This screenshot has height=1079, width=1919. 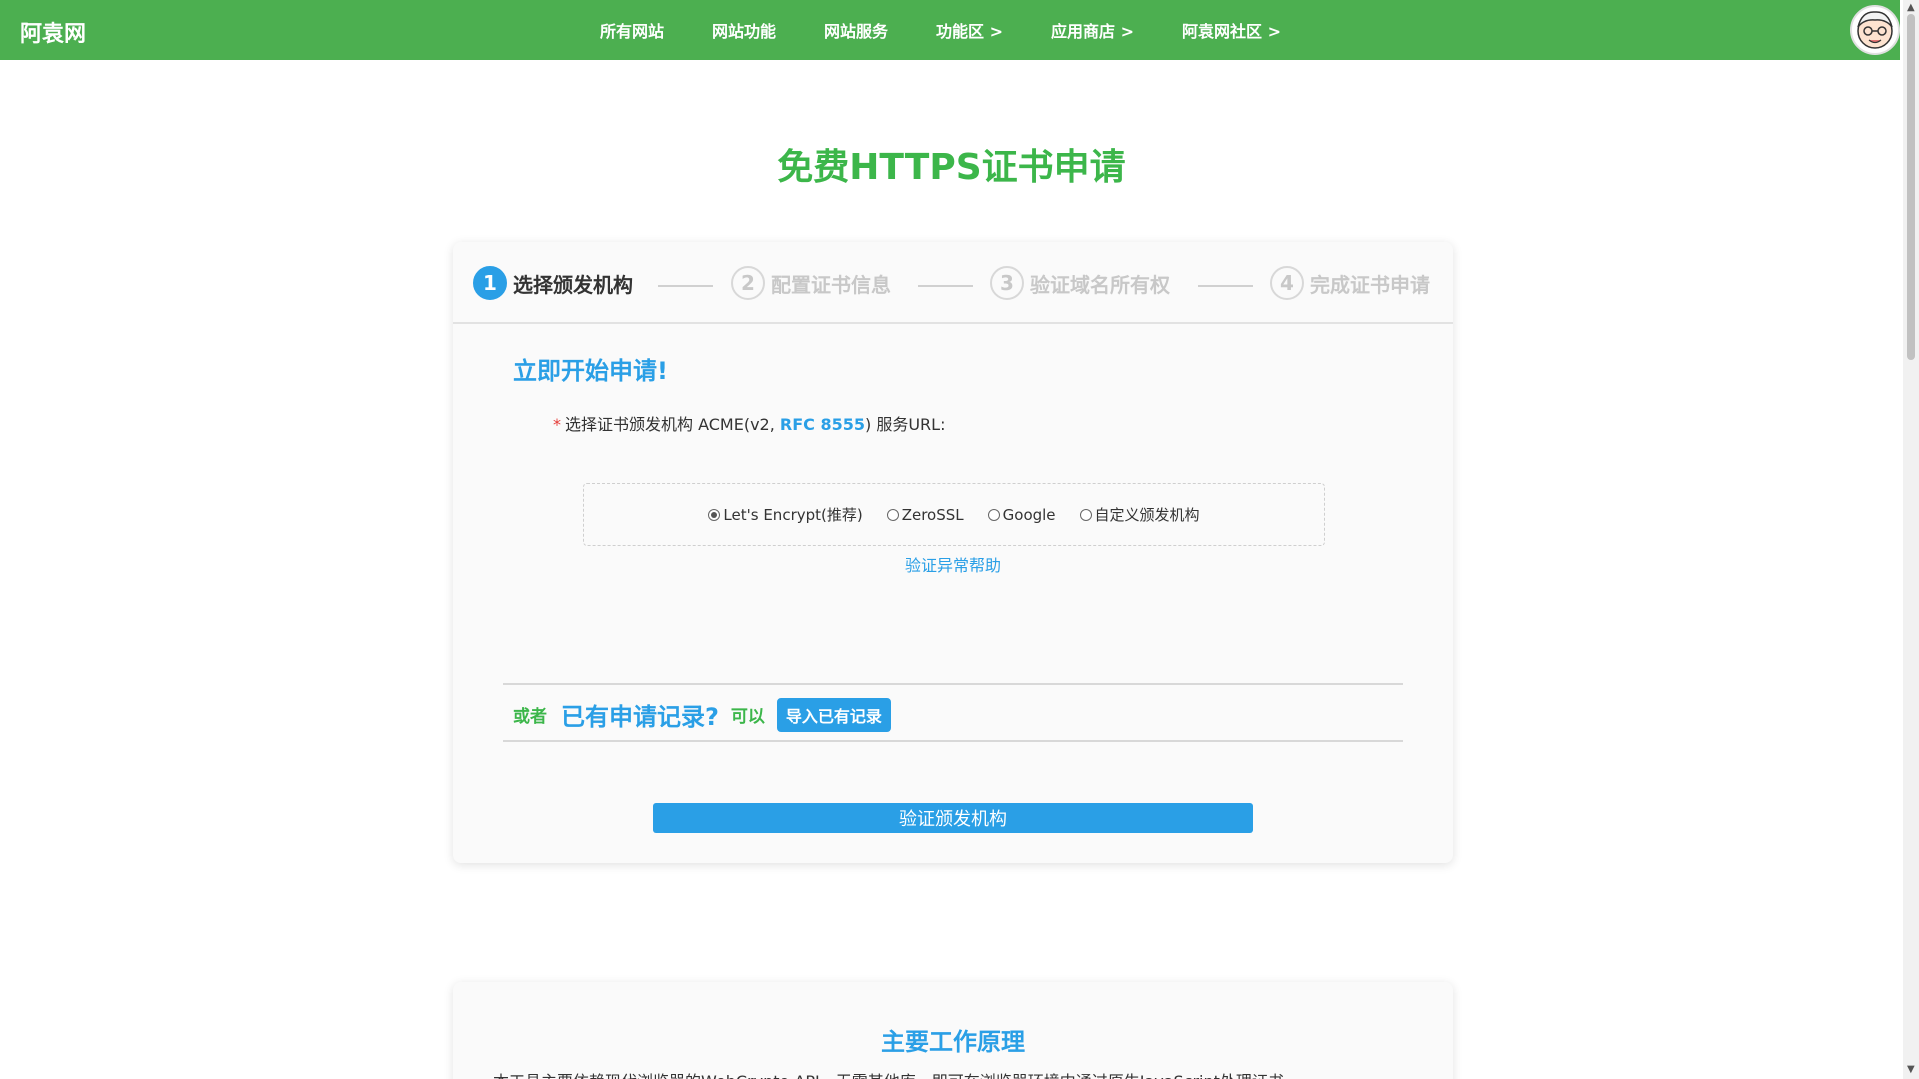 What do you see at coordinates (748, 283) in the screenshot?
I see `step-number: 2` at bounding box center [748, 283].